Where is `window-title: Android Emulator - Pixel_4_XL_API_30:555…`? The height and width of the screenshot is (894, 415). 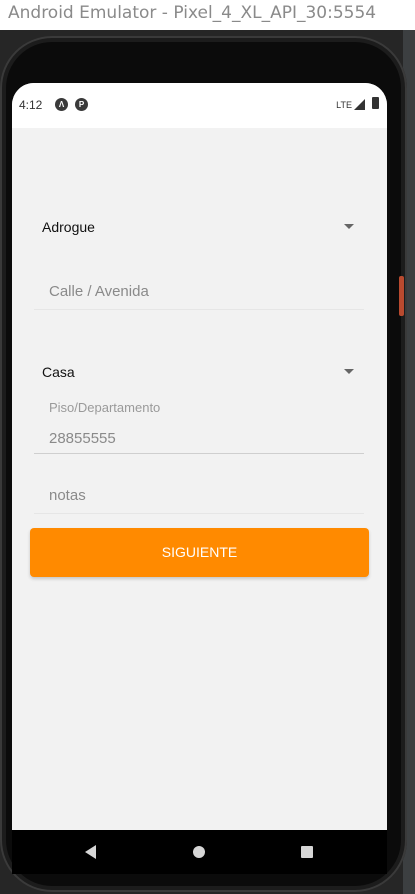 window-title: Android Emulator - Pixel_4_XL_API_30:555… is located at coordinates (192, 13).